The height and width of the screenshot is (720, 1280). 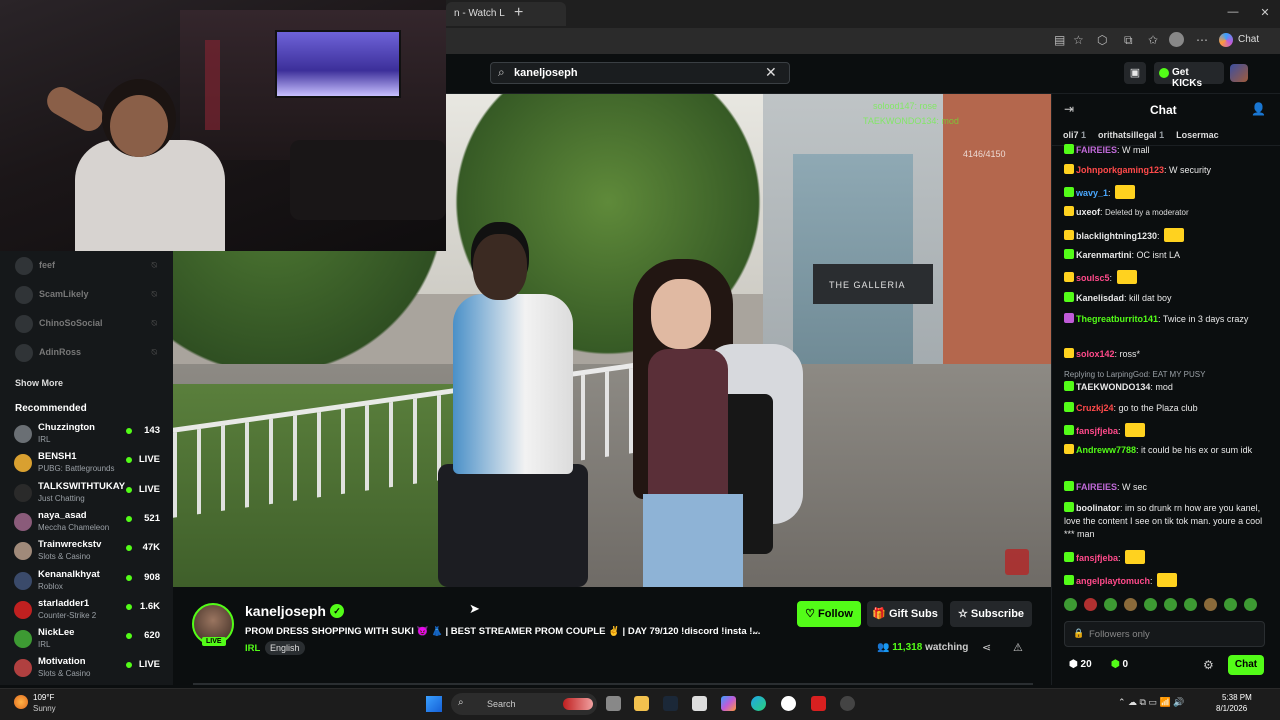 I want to click on sidebar-recommended-item: BENSH1 PUBG: Battlegrounds LIVE, so click(x=89, y=464).